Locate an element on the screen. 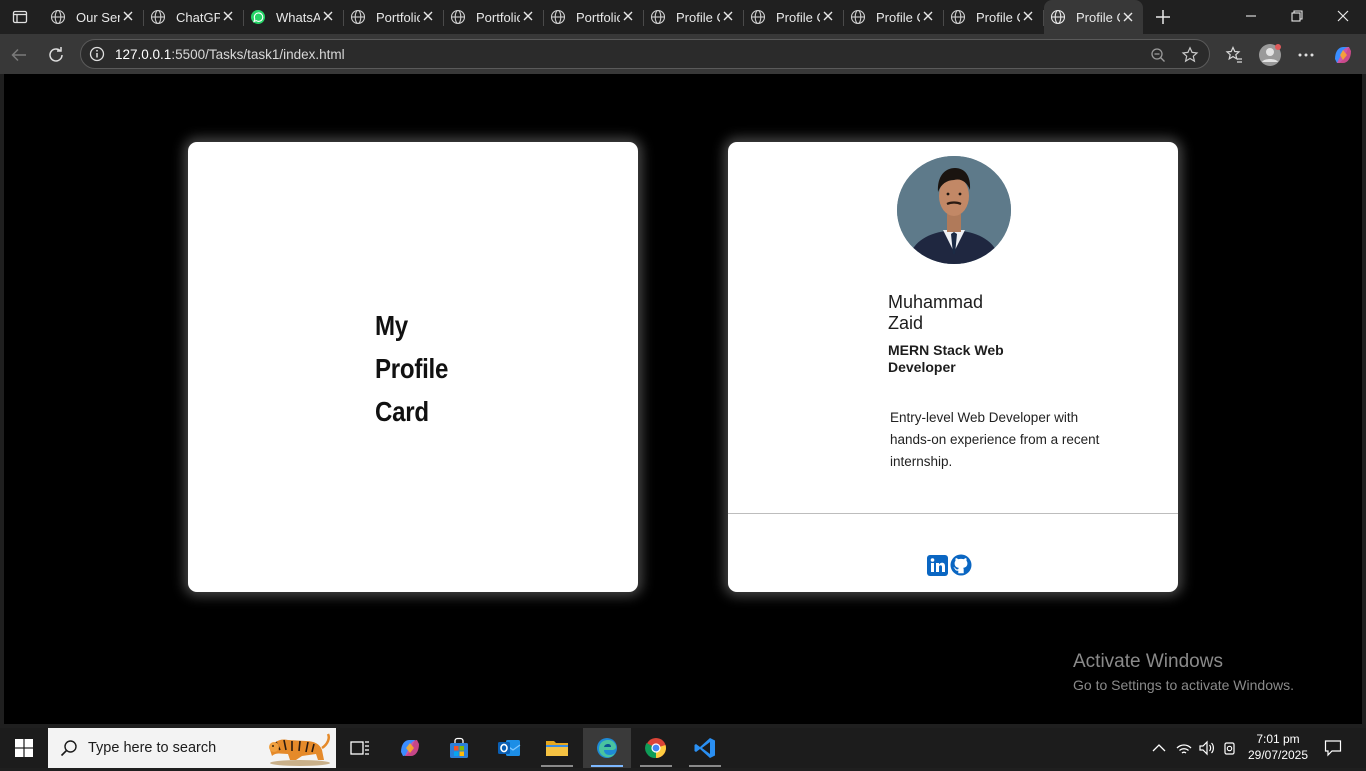  page-title: My Profile Card is located at coordinates (426, 368).